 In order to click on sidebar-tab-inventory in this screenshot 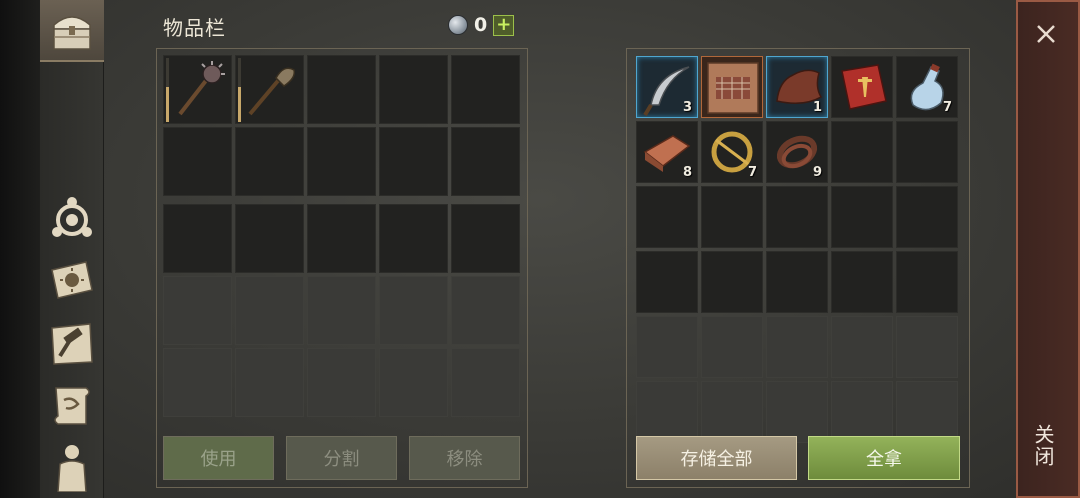, I will do `click(72, 31)`.